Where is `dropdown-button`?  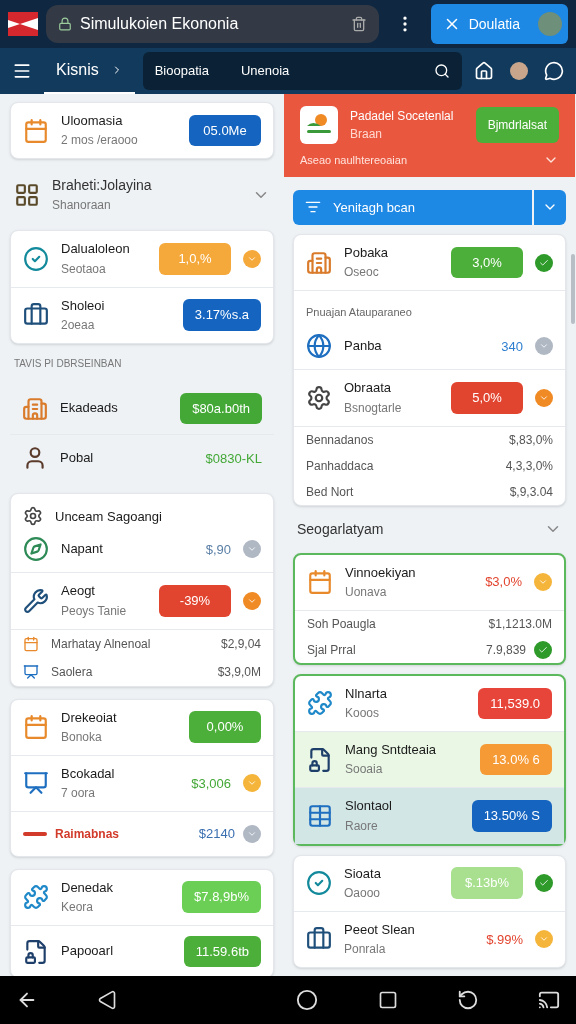 dropdown-button is located at coordinates (550, 207).